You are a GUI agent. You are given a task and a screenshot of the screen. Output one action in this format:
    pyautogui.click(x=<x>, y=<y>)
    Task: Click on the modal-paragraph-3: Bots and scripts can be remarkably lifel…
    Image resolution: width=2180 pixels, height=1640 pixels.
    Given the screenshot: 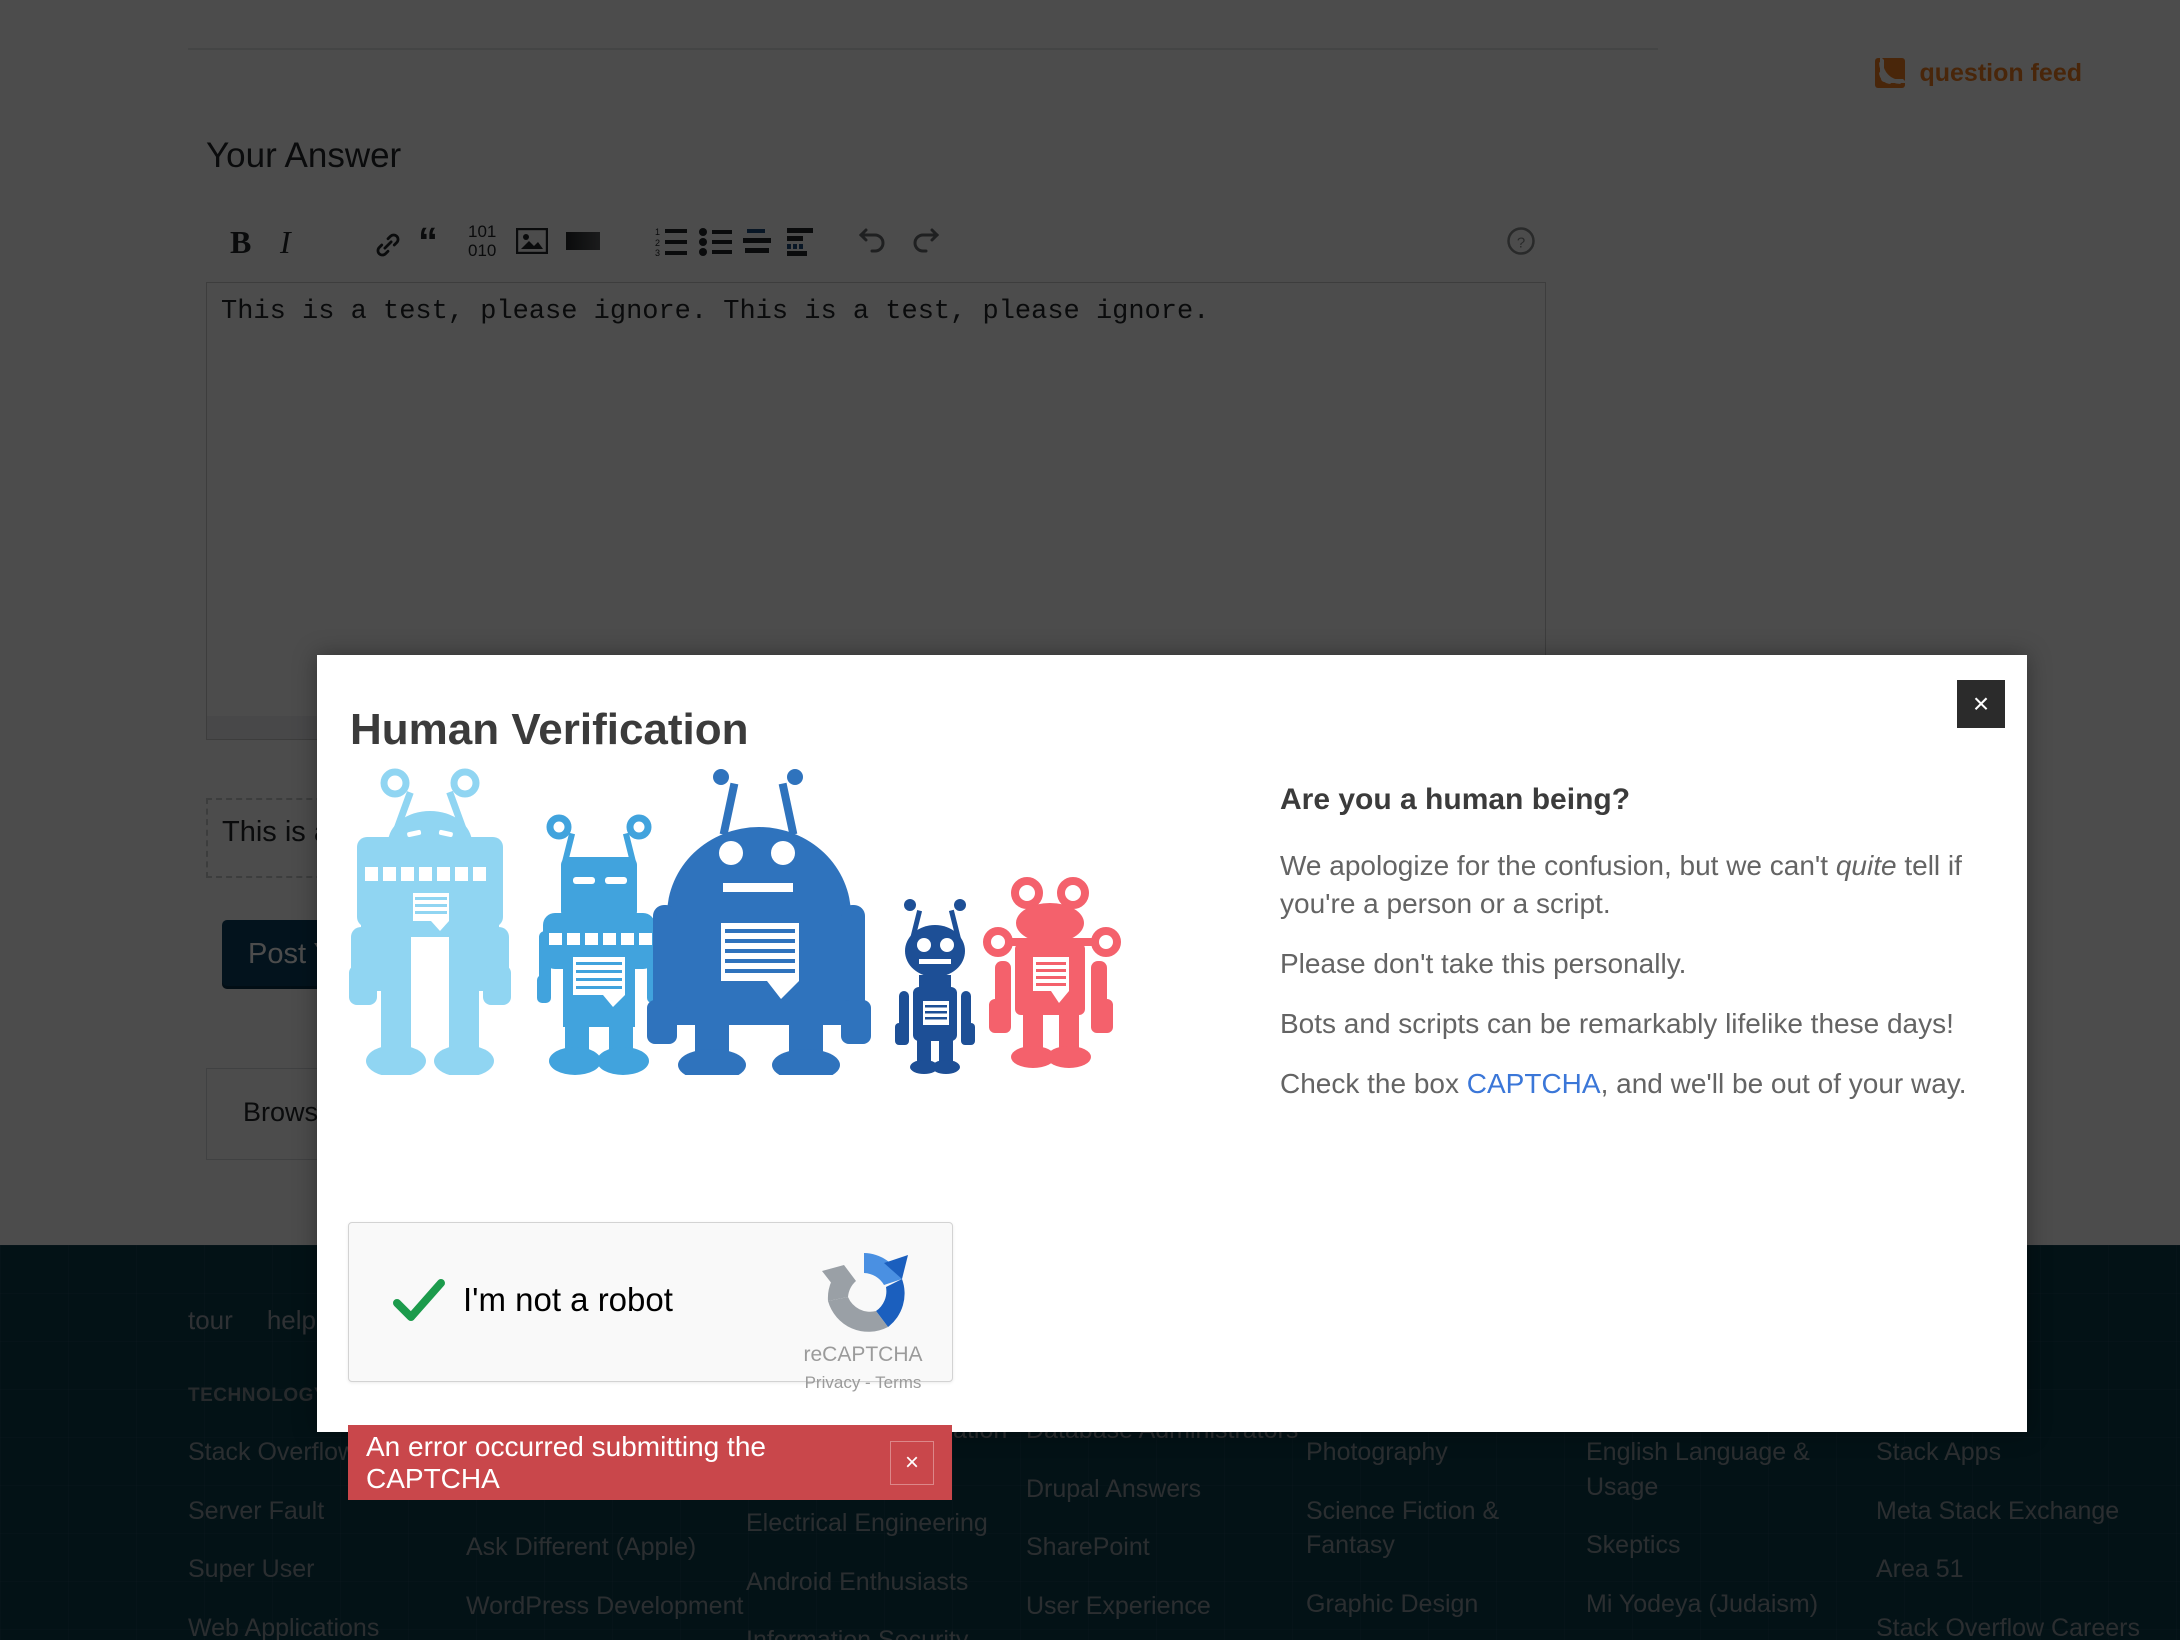 What is the action you would take?
    pyautogui.click(x=1617, y=1024)
    